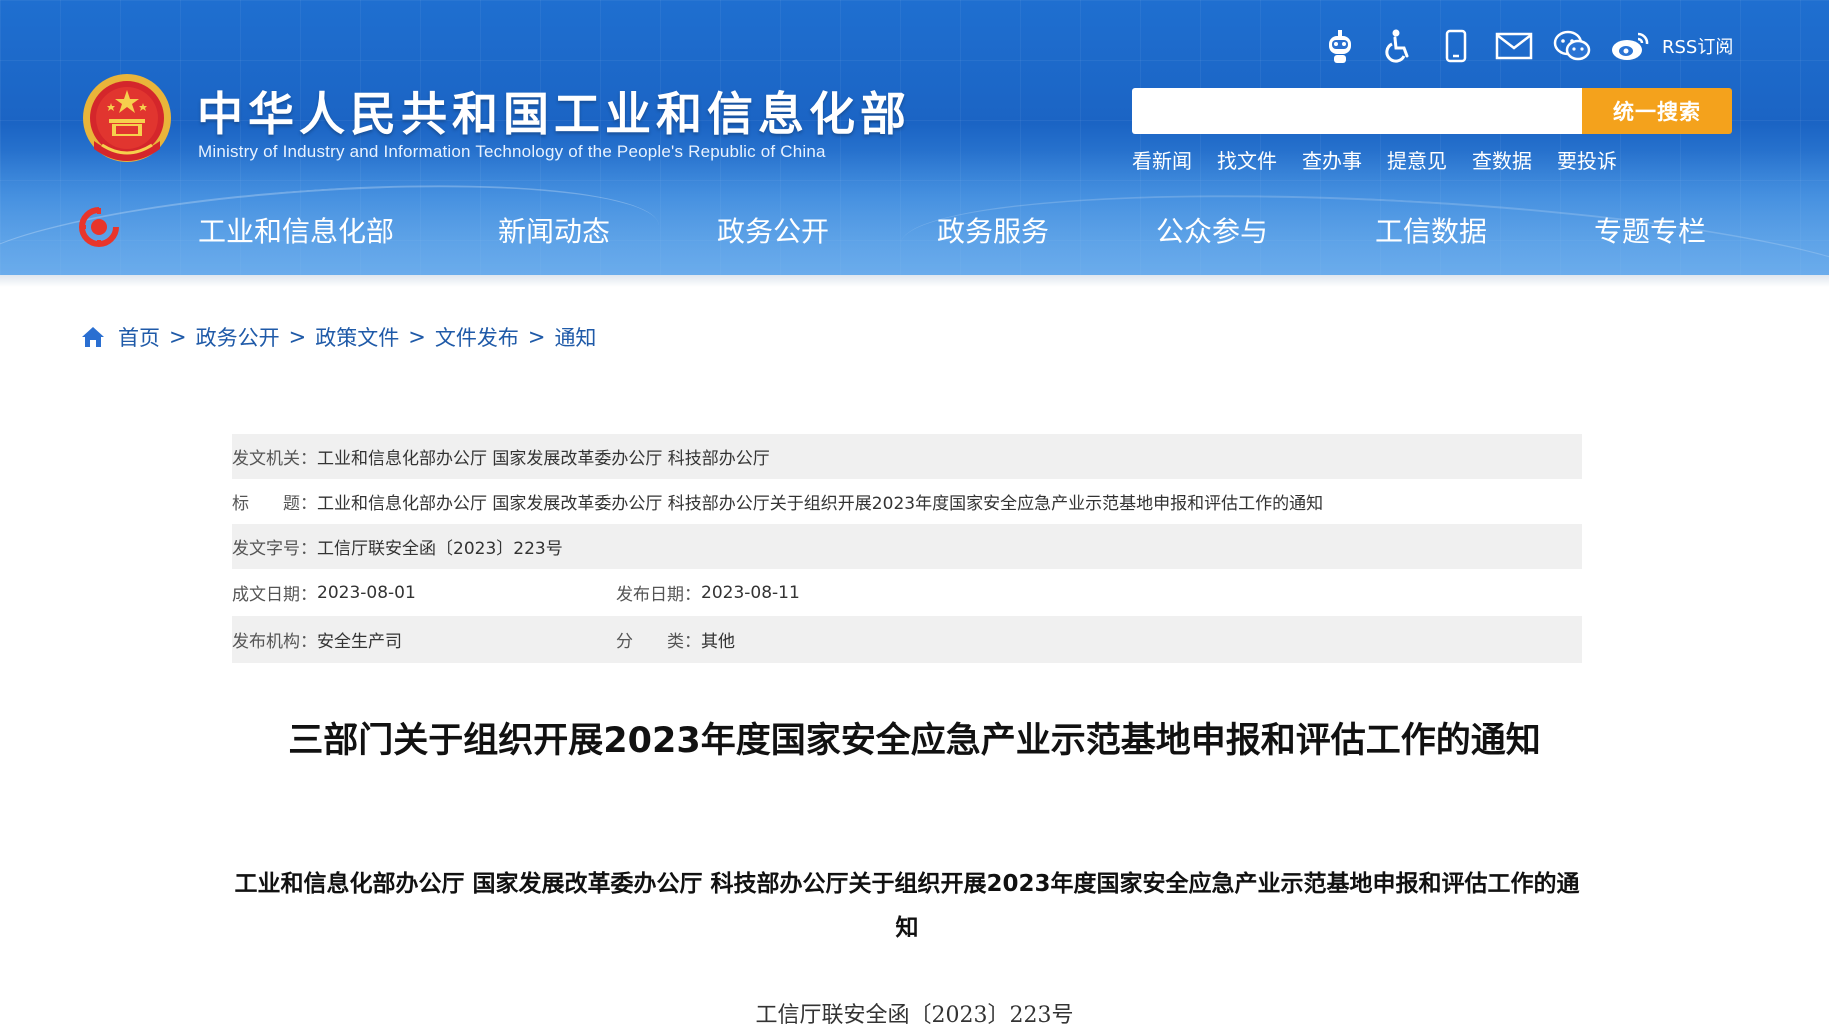 This screenshot has width=1829, height=1031. I want to click on breadcrumb-document-release: 文件发布, so click(477, 337).